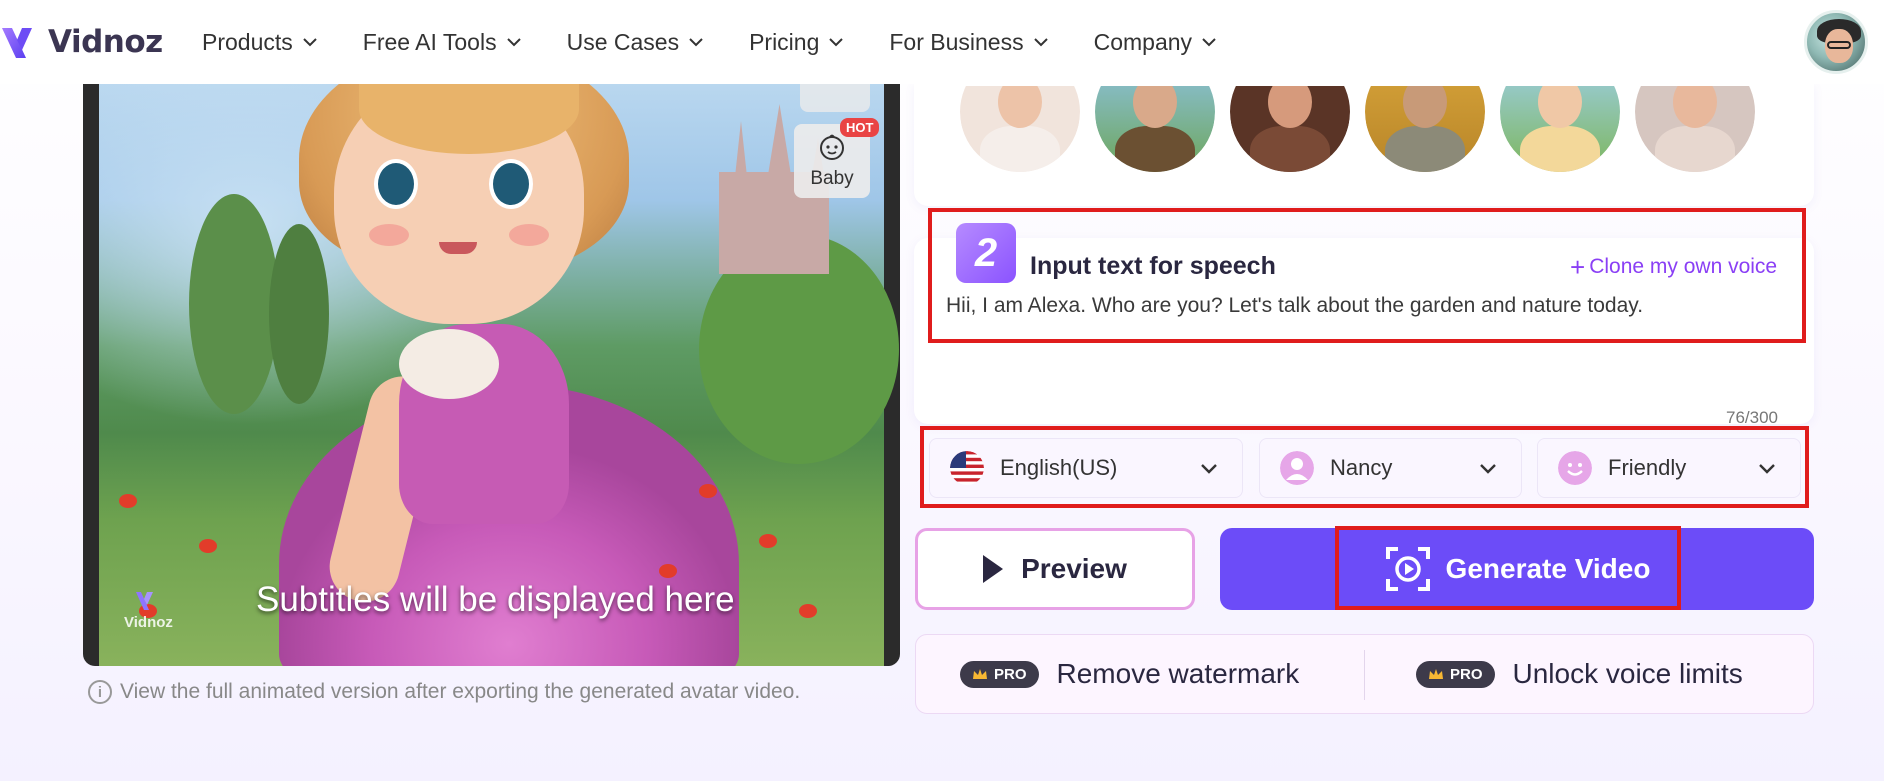 The height and width of the screenshot is (781, 1884). I want to click on style-value: Friendly, so click(1647, 467).